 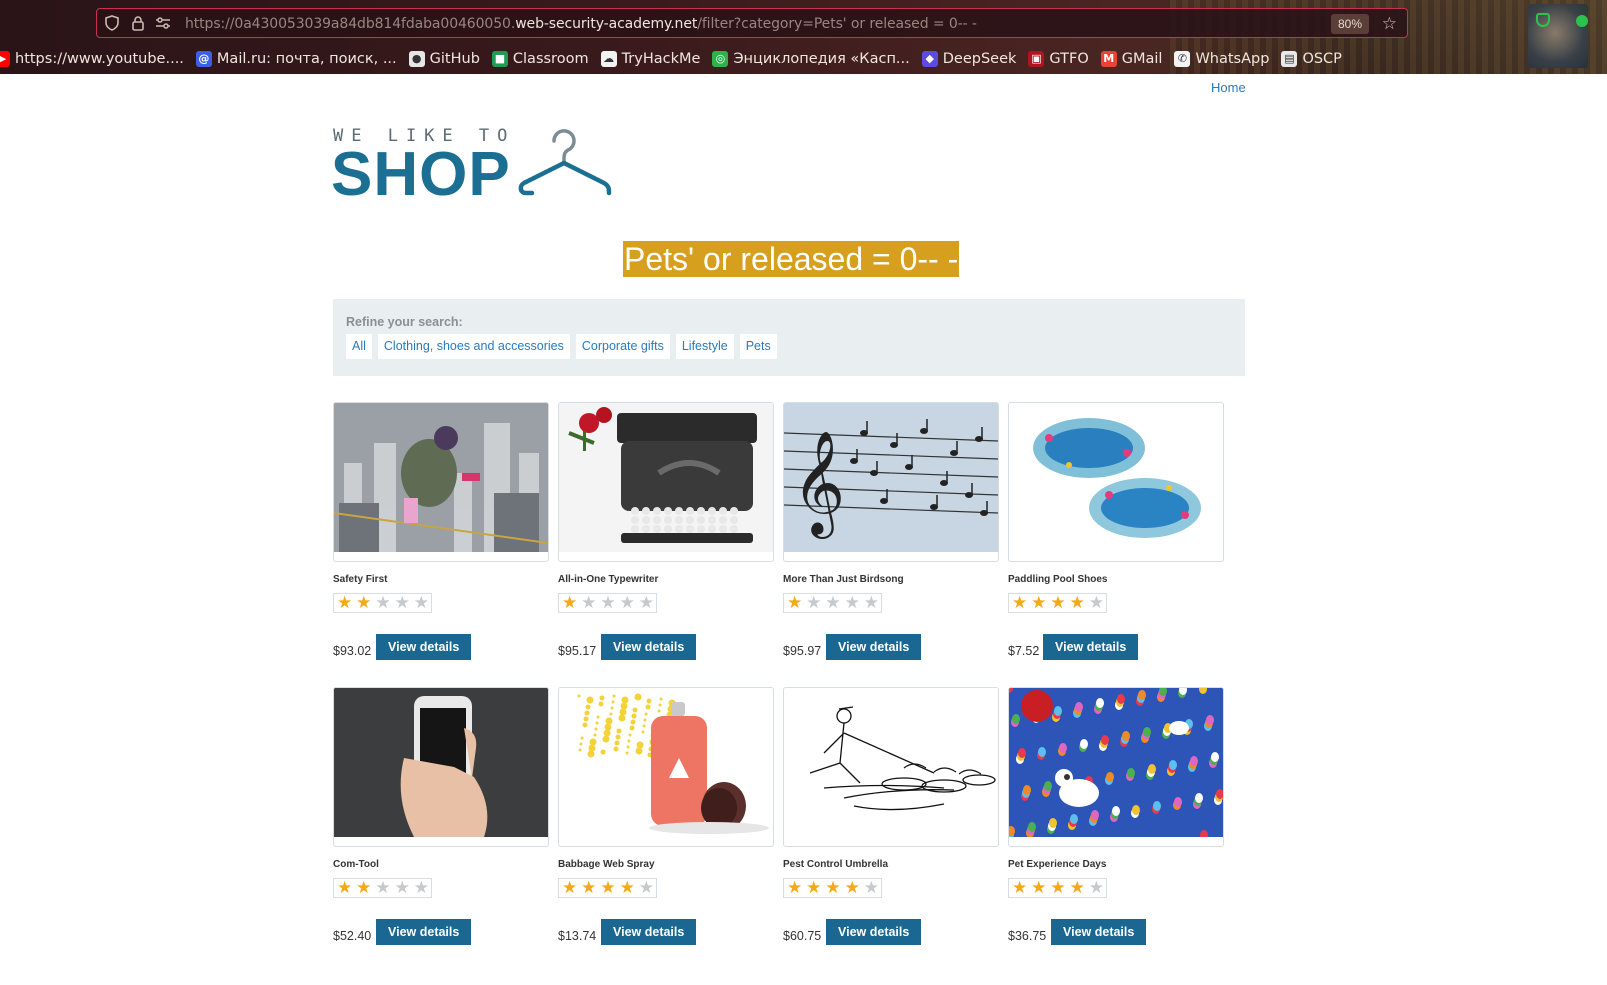 I want to click on bookmark-label: GMail, so click(x=1142, y=59).